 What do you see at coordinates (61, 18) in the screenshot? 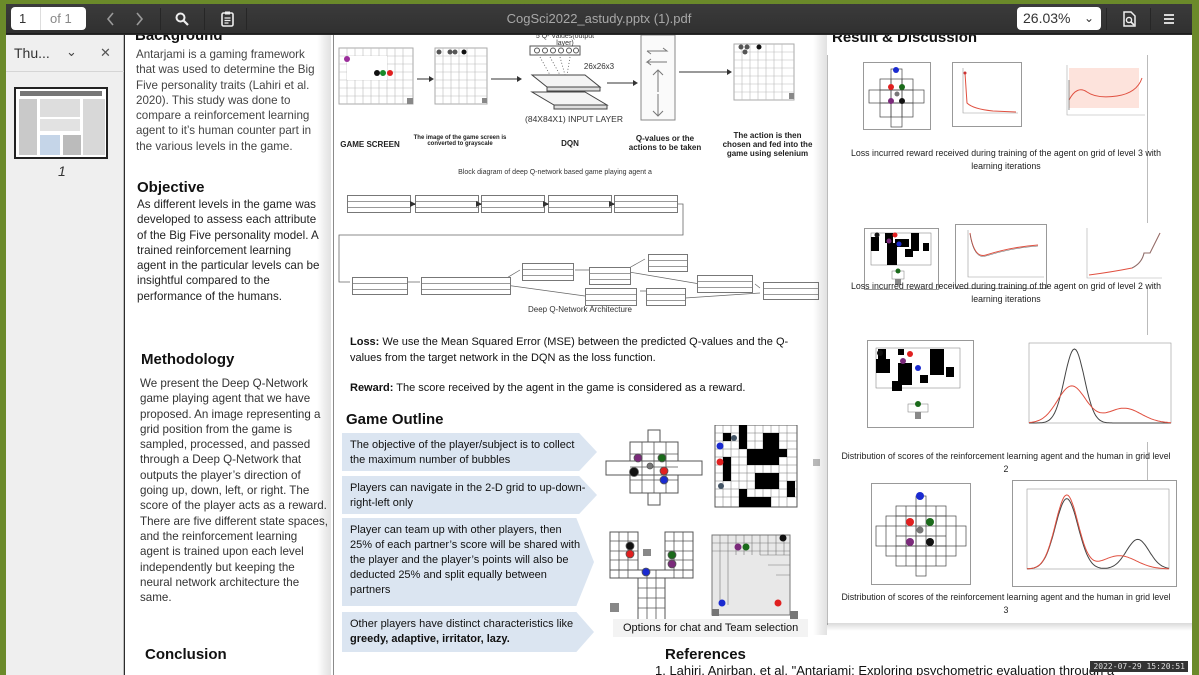
I see `page-total-label: of 1` at bounding box center [61, 18].